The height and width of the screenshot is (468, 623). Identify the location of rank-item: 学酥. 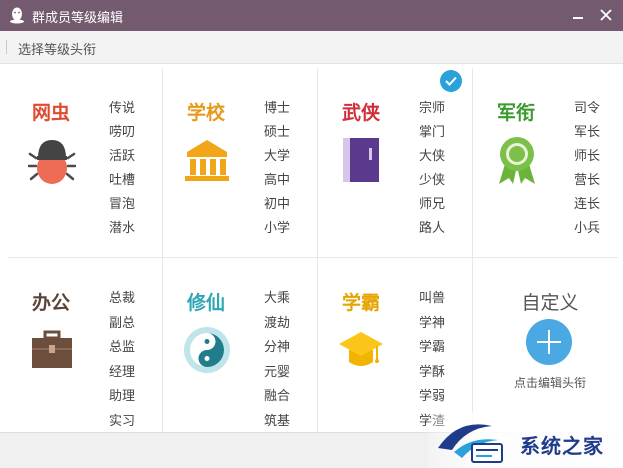
(432, 372).